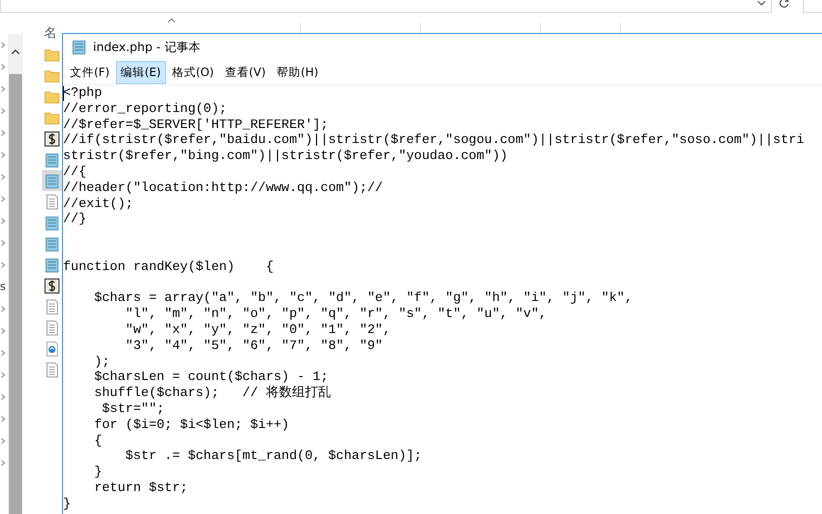  Describe the element at coordinates (52, 348) in the screenshot. I see `web-file-icon` at that location.